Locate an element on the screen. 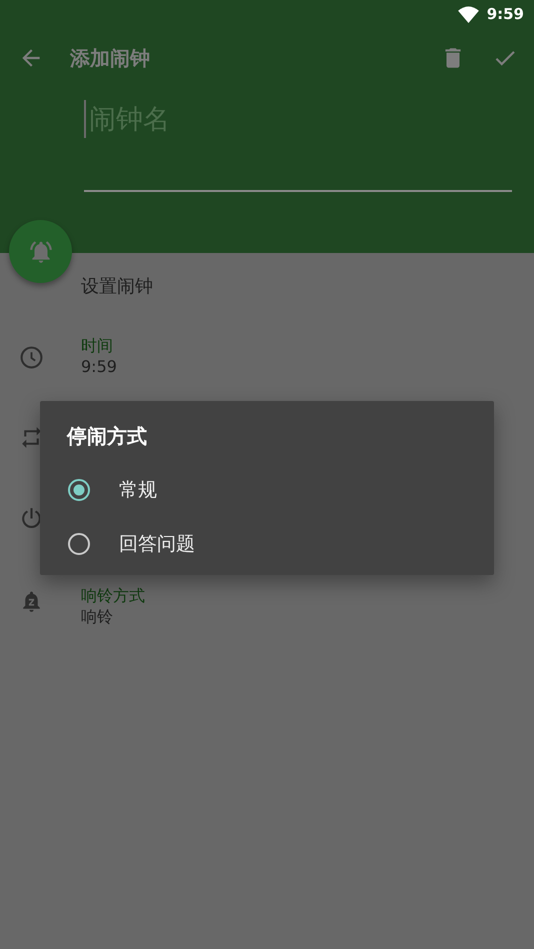  setting-label: 响铃方式 is located at coordinates (113, 596).